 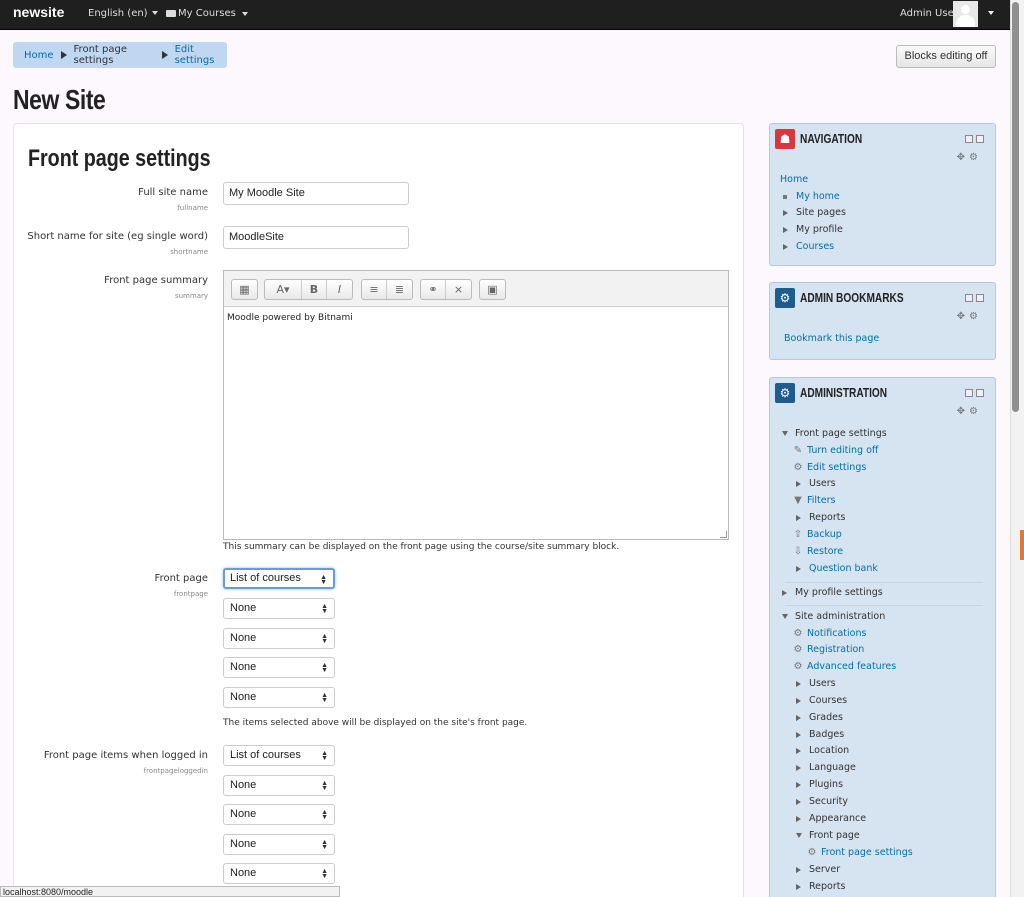 I want to click on admin-notifications: ⚙ Notifications, so click(x=830, y=633).